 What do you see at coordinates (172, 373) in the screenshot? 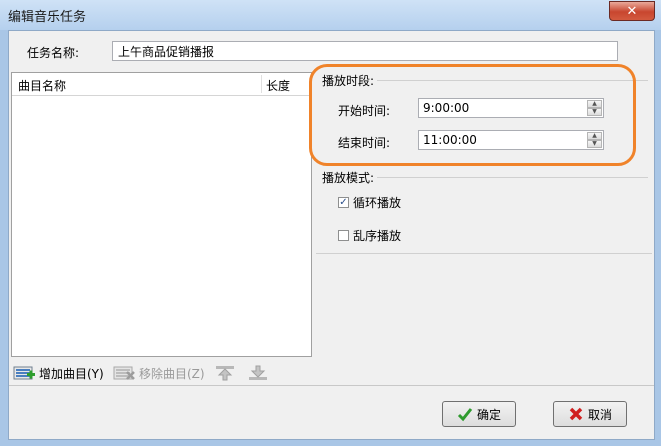
I see `remove-track-label: 移除曲目(Z)` at bounding box center [172, 373].